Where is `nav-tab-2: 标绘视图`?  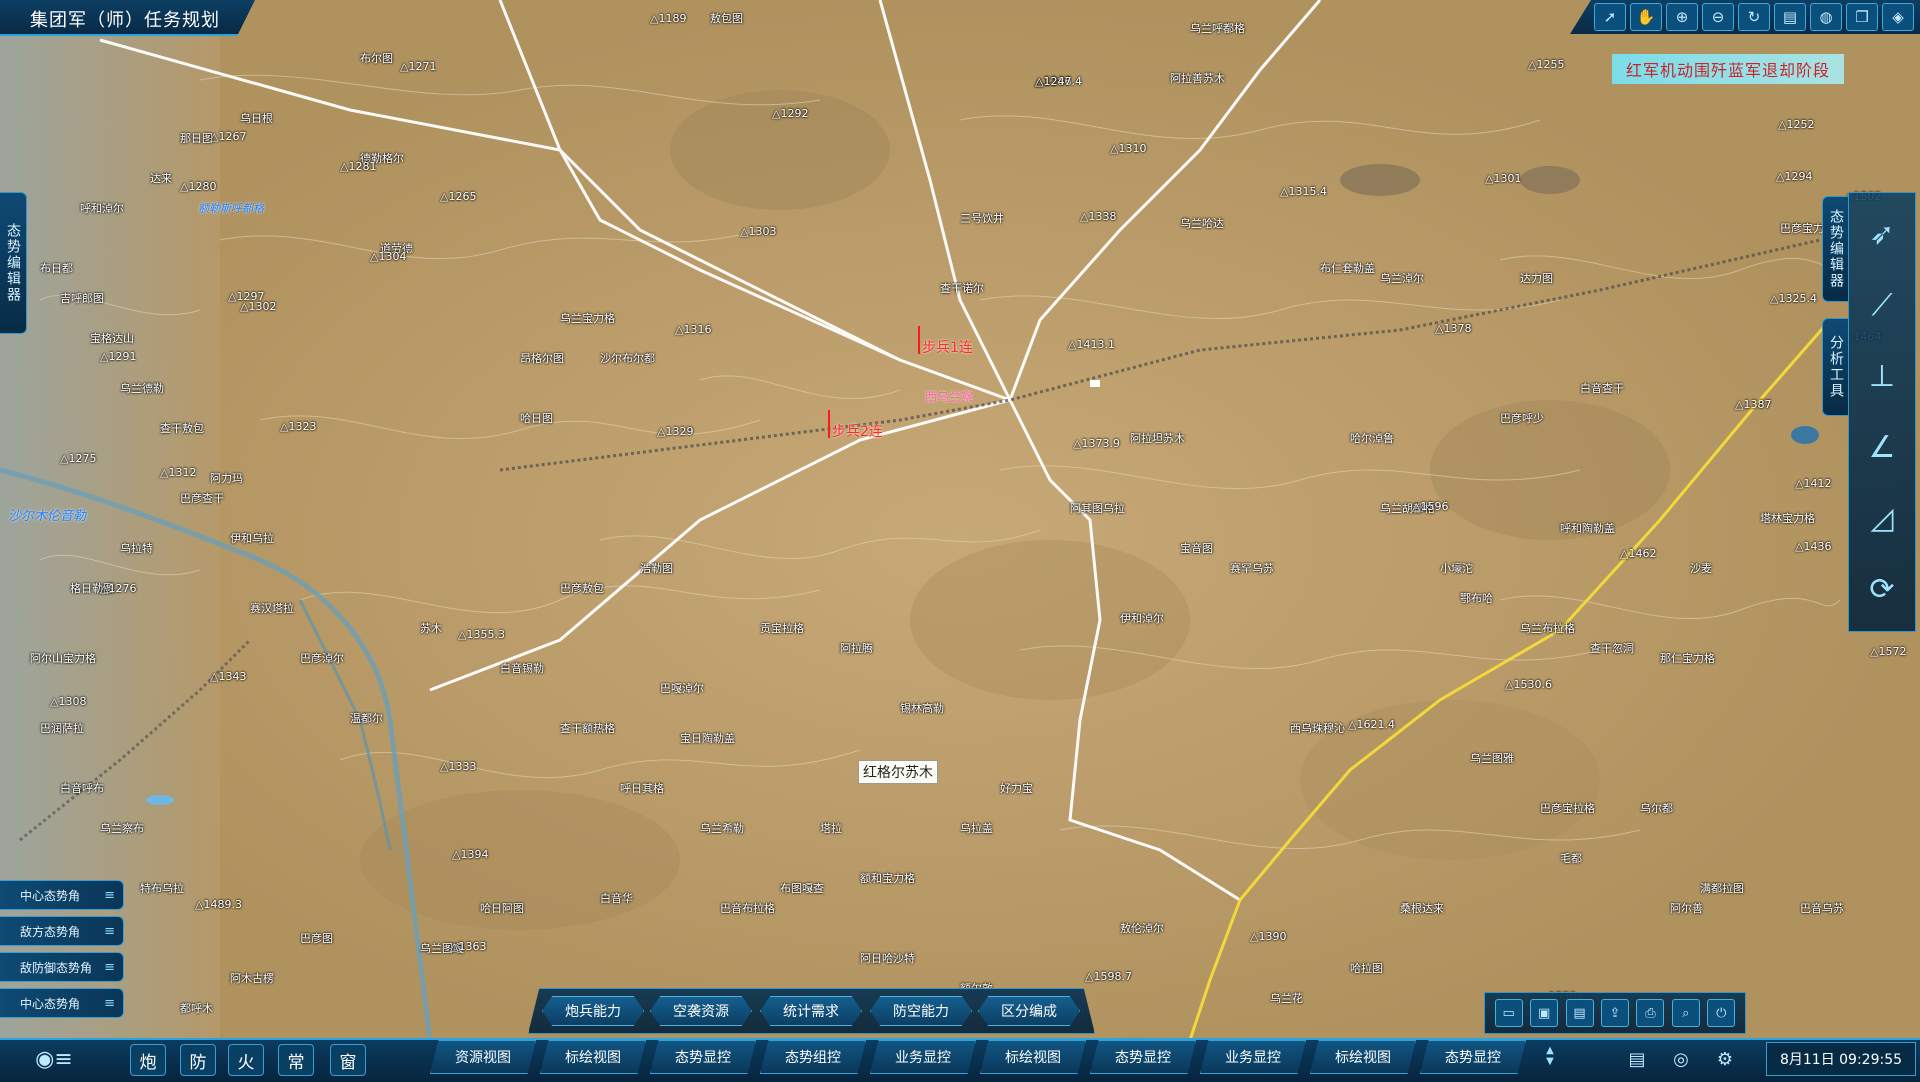 nav-tab-2: 标绘视图 is located at coordinates (593, 1057).